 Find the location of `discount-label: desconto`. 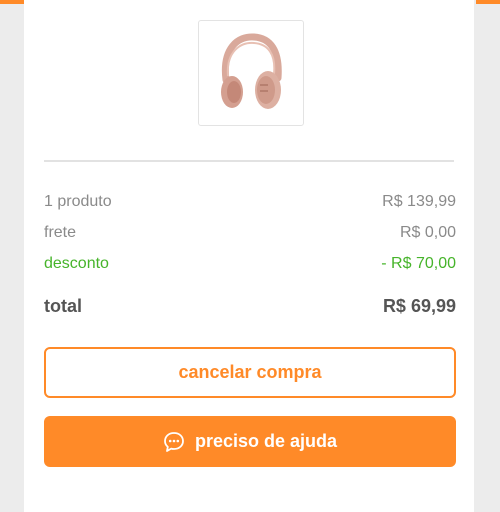

discount-label: desconto is located at coordinates (76, 263).